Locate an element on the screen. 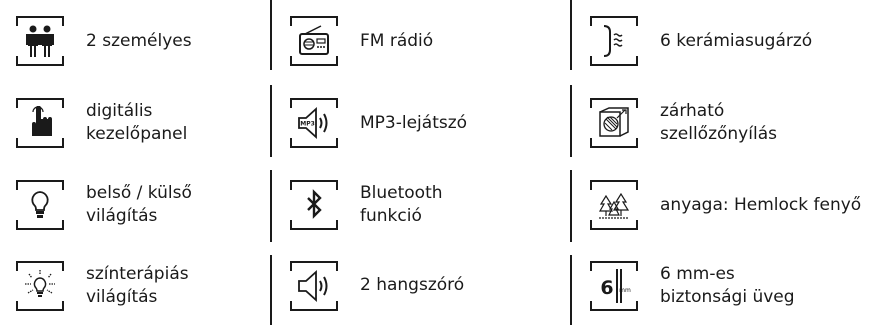 The height and width of the screenshot is (325, 872). feature-item-bluetooth: Bluetooth funkció is located at coordinates (420, 205).